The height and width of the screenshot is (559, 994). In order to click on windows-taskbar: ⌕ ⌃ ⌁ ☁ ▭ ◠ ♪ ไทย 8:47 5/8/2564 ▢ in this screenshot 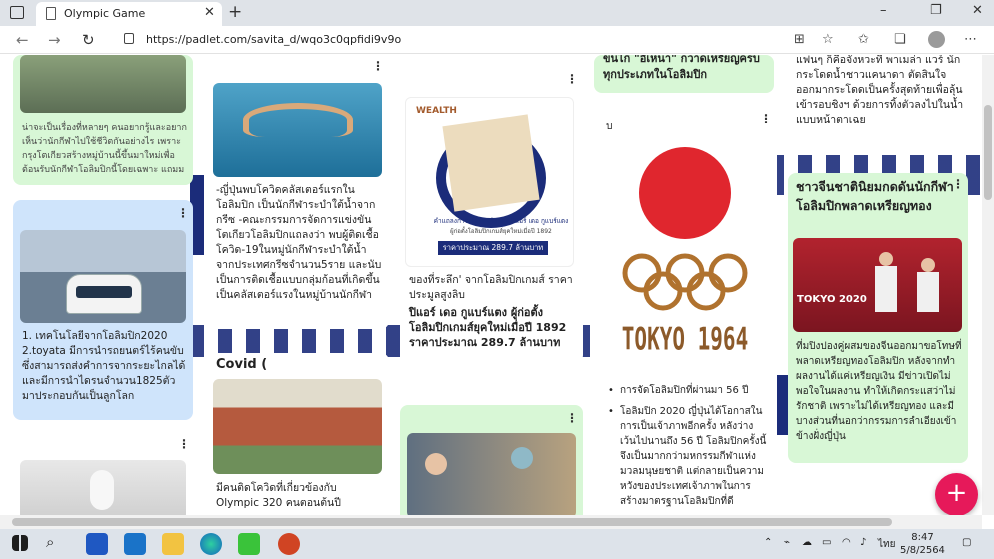, I will do `click(497, 544)`.